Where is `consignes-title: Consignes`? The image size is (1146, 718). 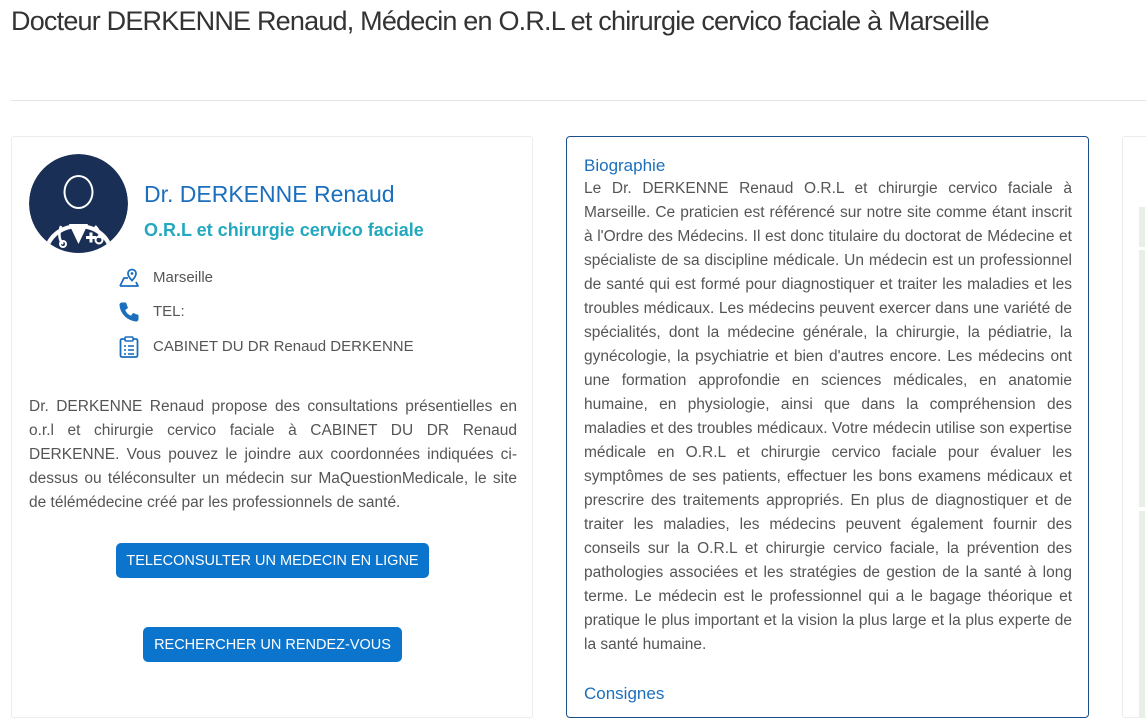 consignes-title: Consignes is located at coordinates (624, 693).